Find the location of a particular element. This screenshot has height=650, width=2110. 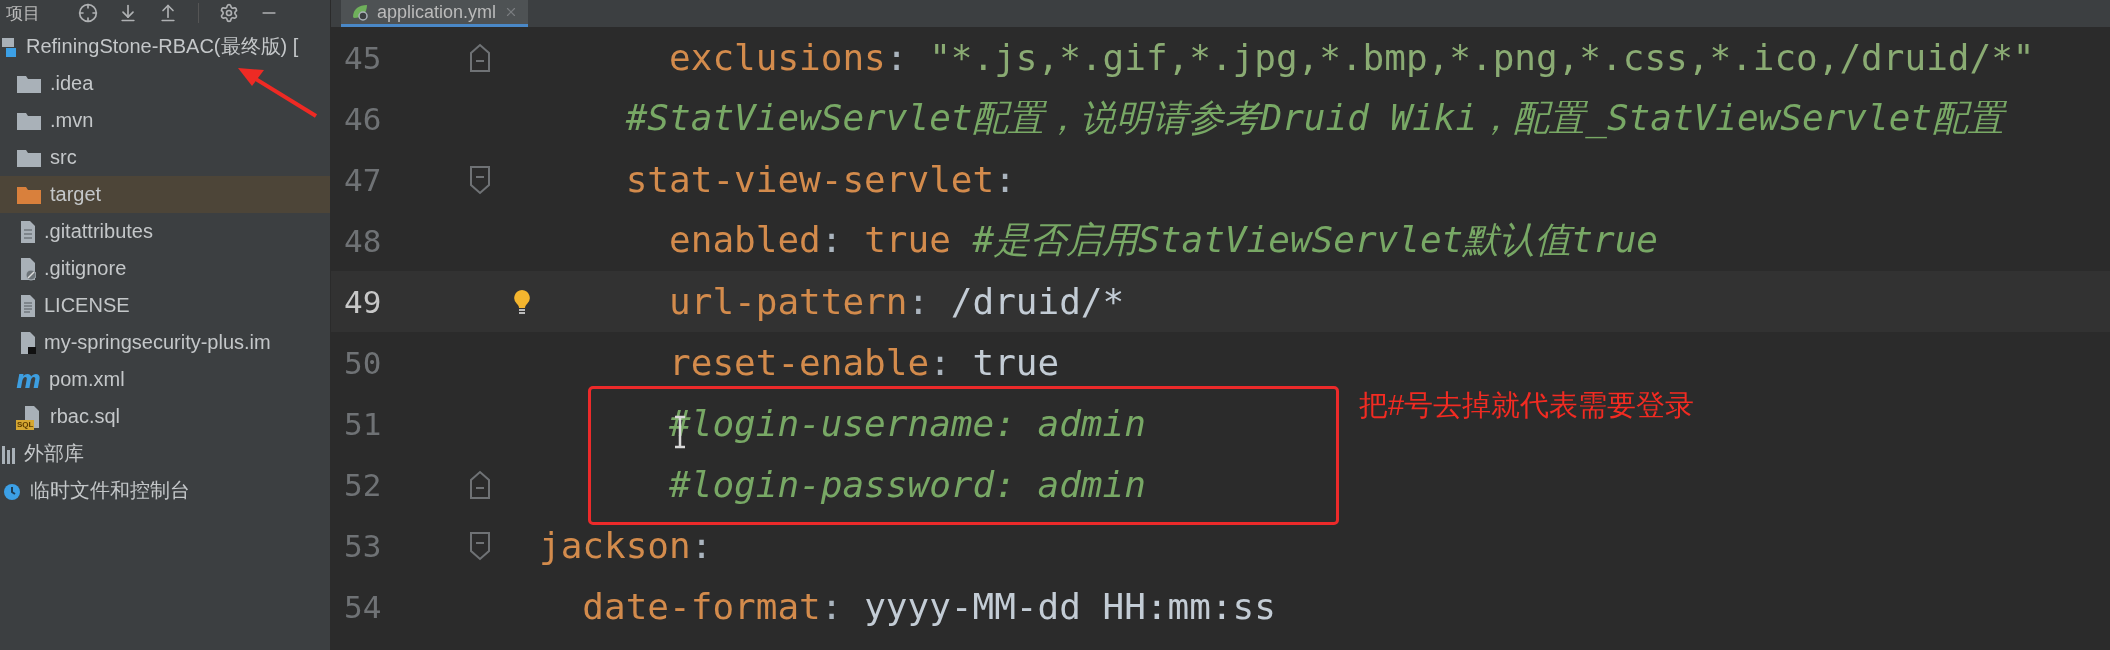

line-number: 48 is located at coordinates (362, 240).